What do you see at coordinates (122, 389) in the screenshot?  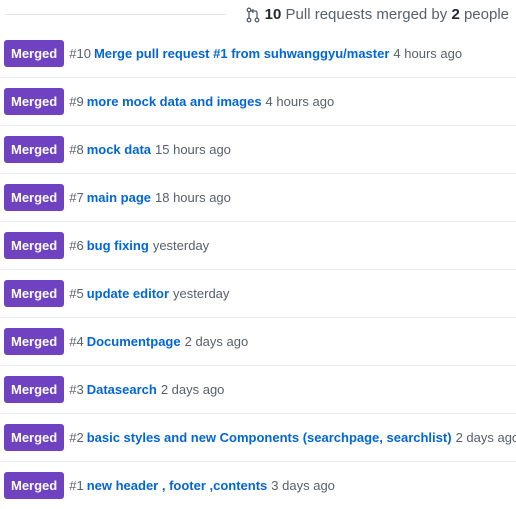 I see `pr-title-link: Datasearch` at bounding box center [122, 389].